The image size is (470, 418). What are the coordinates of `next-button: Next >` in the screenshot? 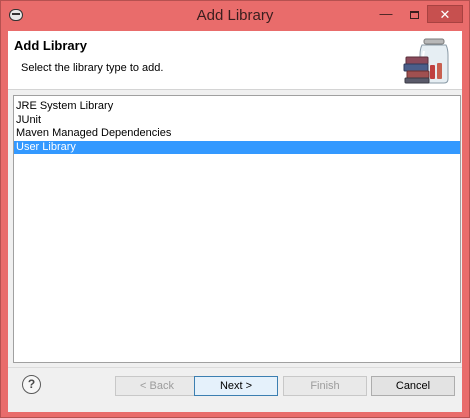 It's located at (236, 386).